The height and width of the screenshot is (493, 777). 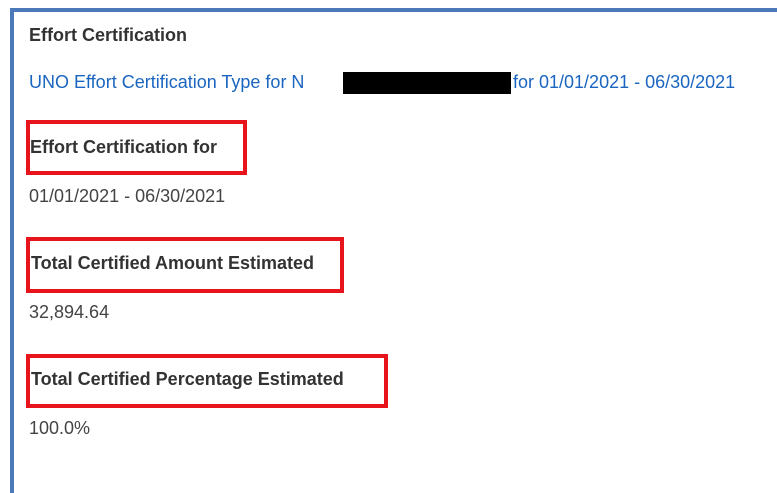 I want to click on field-label-certification-for: Effort Certification for, so click(x=123, y=147).